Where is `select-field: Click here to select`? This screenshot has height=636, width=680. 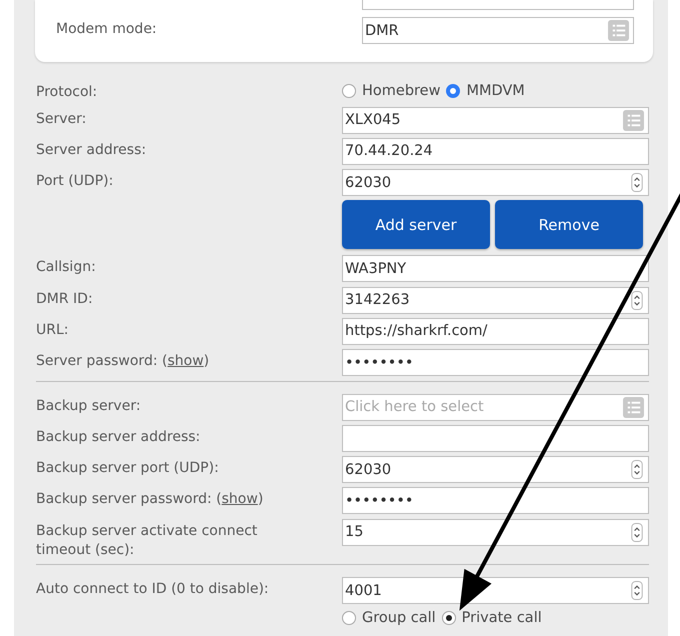
select-field: Click here to select is located at coordinates (495, 407).